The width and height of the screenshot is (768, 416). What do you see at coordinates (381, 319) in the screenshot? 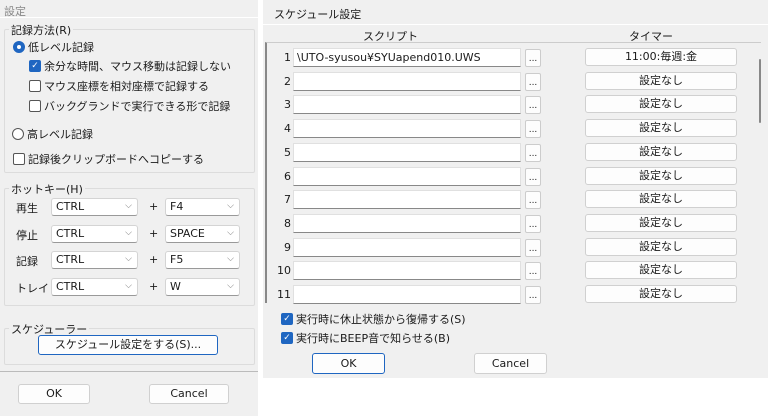
I see `checkbox-resume-label: 実行時に休止状態から復帰する(S)` at bounding box center [381, 319].